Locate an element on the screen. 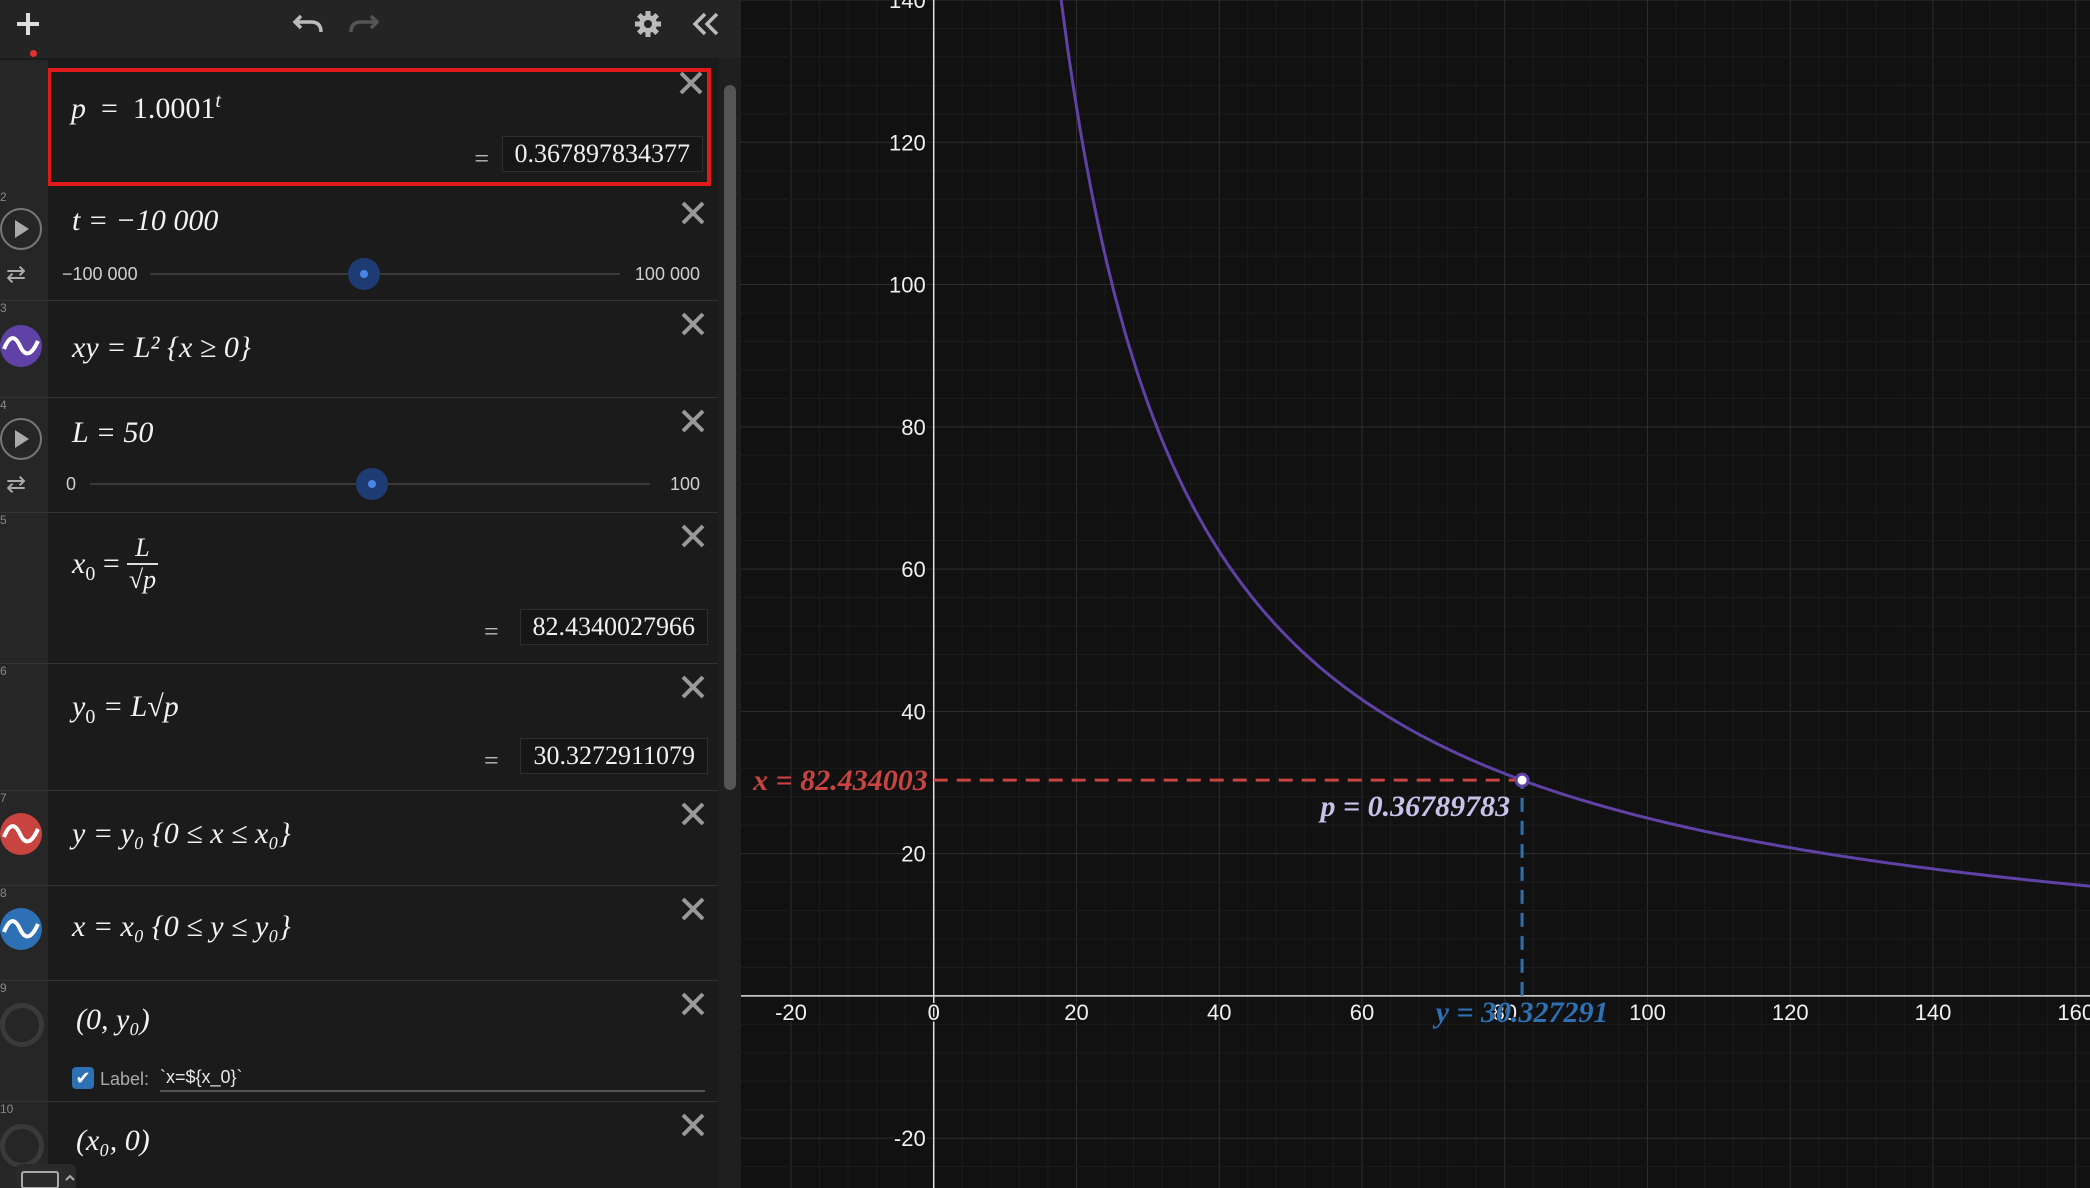  label-input: `x=${x_0}` is located at coordinates (432, 1079).